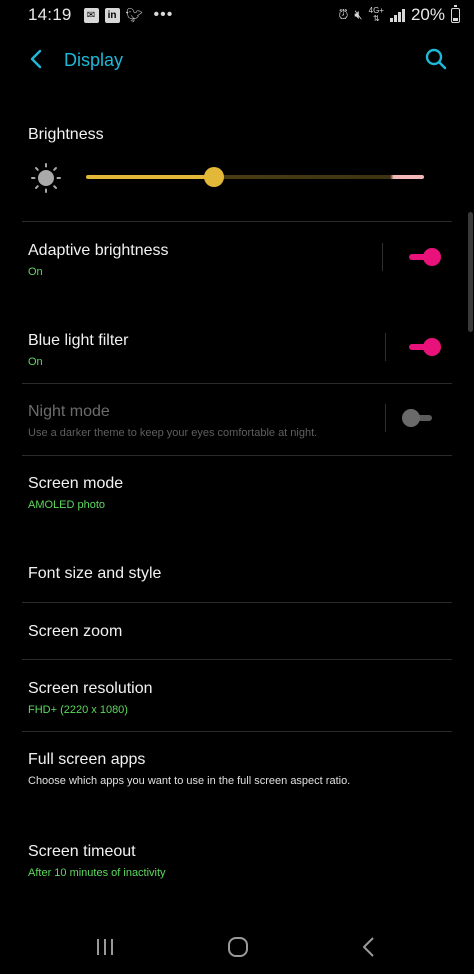 Image resolution: width=474 pixels, height=974 pixels. Describe the element at coordinates (97, 873) in the screenshot. I see `screen-timeout-value: After 10 minutes of inactivity` at that location.